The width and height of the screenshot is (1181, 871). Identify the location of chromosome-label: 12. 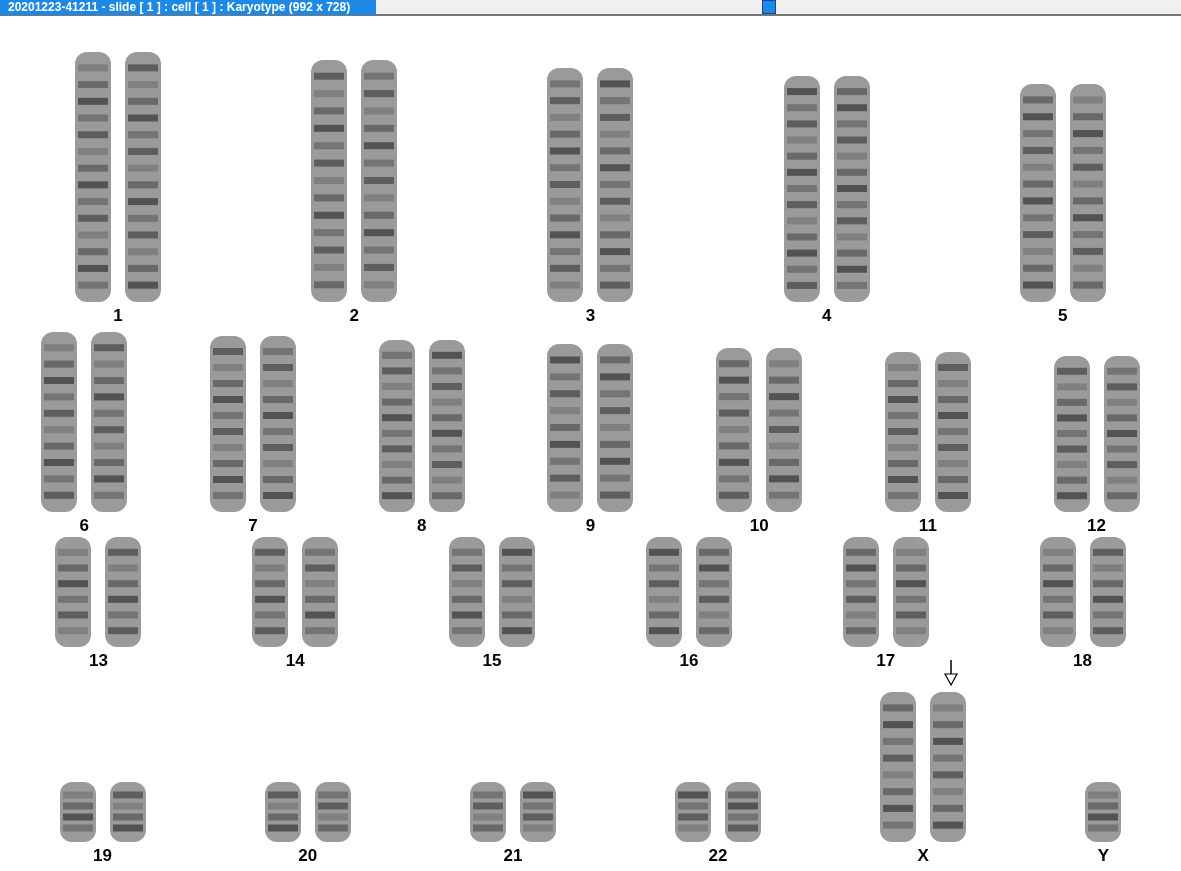
(1096, 526).